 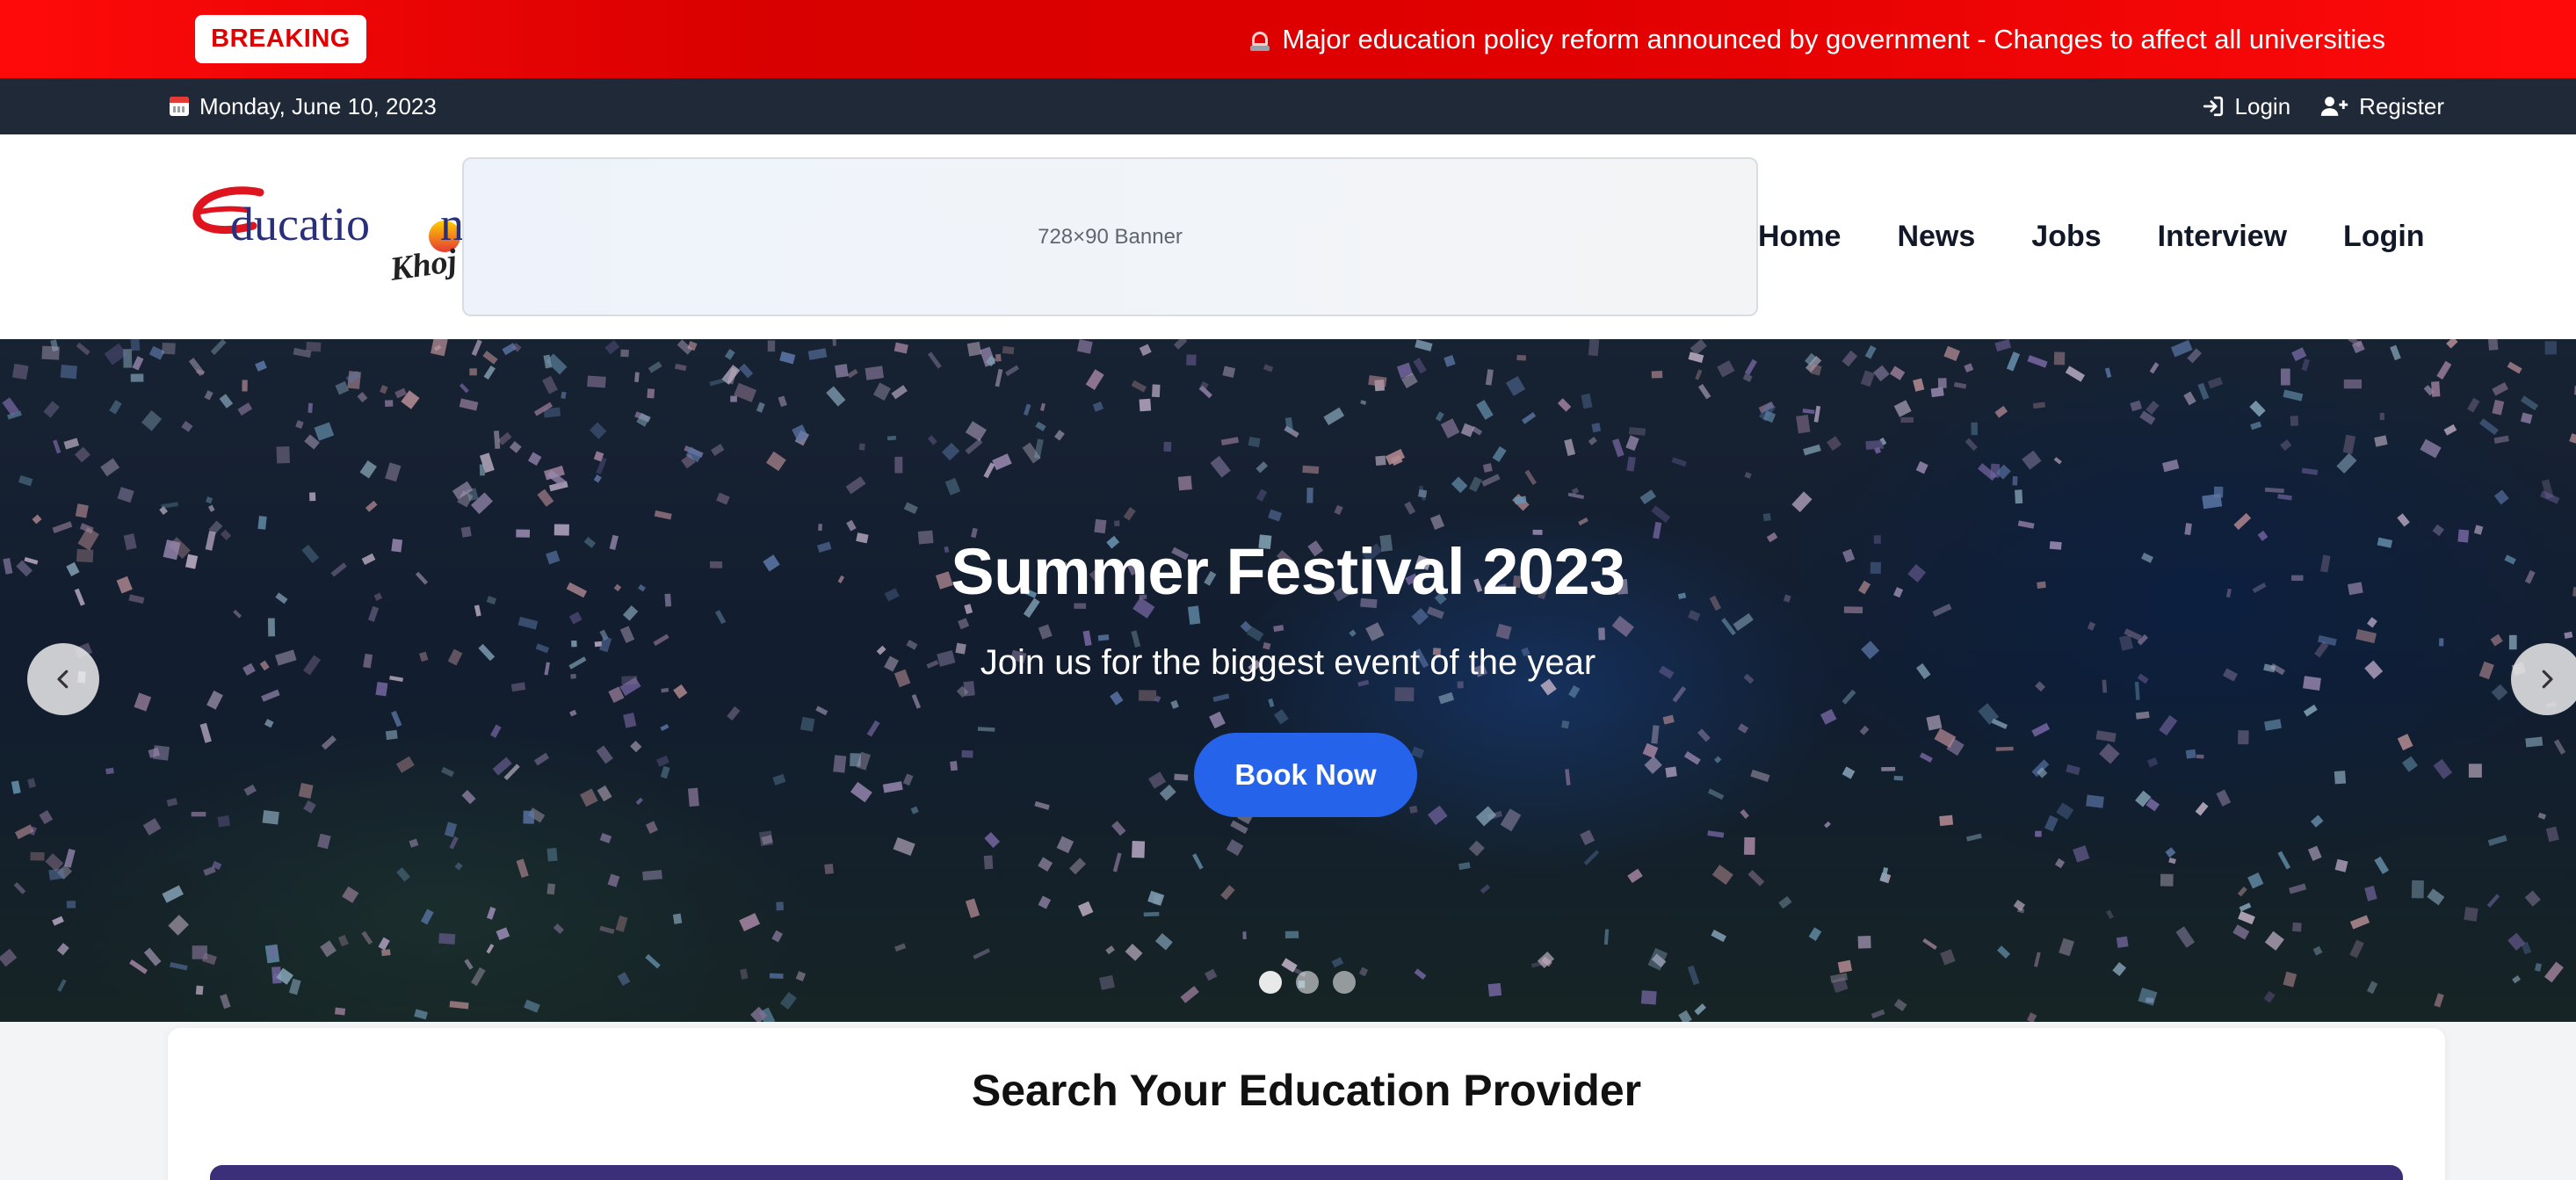 What do you see at coordinates (2547, 679) in the screenshot?
I see `chevron-right-icon` at bounding box center [2547, 679].